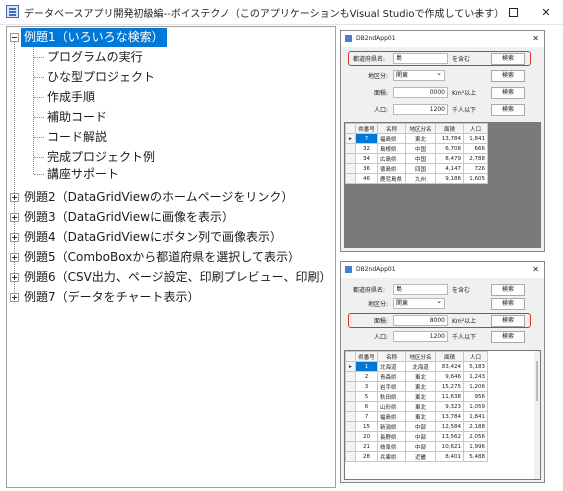 The width and height of the screenshot is (563, 491). What do you see at coordinates (71, 97) in the screenshot?
I see `tree-node-child: 作成手順` at bounding box center [71, 97].